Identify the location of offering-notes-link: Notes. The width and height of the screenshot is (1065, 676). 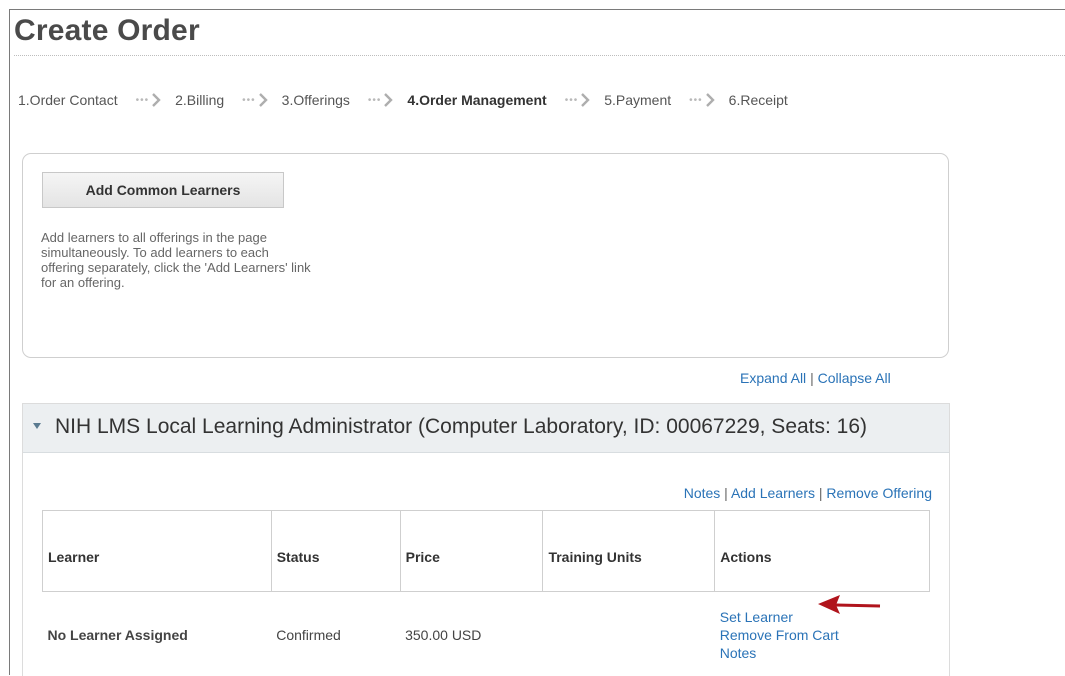
(702, 493).